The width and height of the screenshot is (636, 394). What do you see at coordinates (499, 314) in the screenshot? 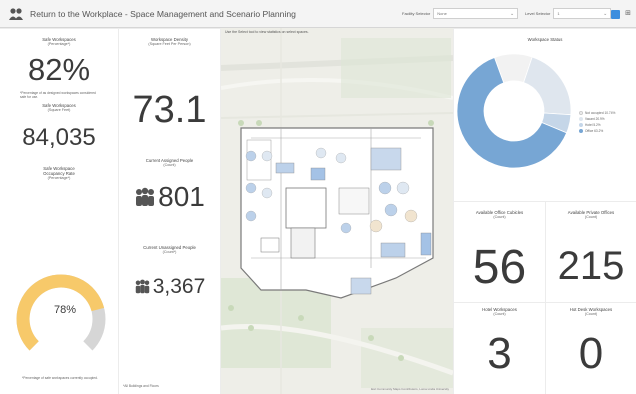
I see `hotel-unit: (Count)` at bounding box center [499, 314].